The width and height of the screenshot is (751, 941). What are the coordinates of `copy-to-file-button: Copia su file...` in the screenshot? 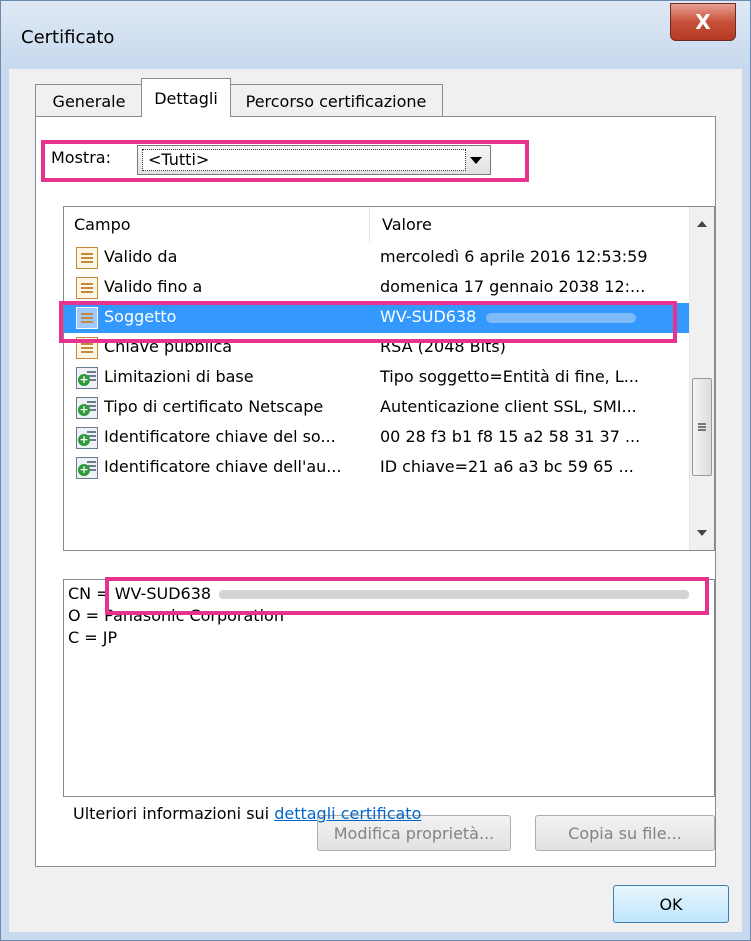 It's located at (625, 833).